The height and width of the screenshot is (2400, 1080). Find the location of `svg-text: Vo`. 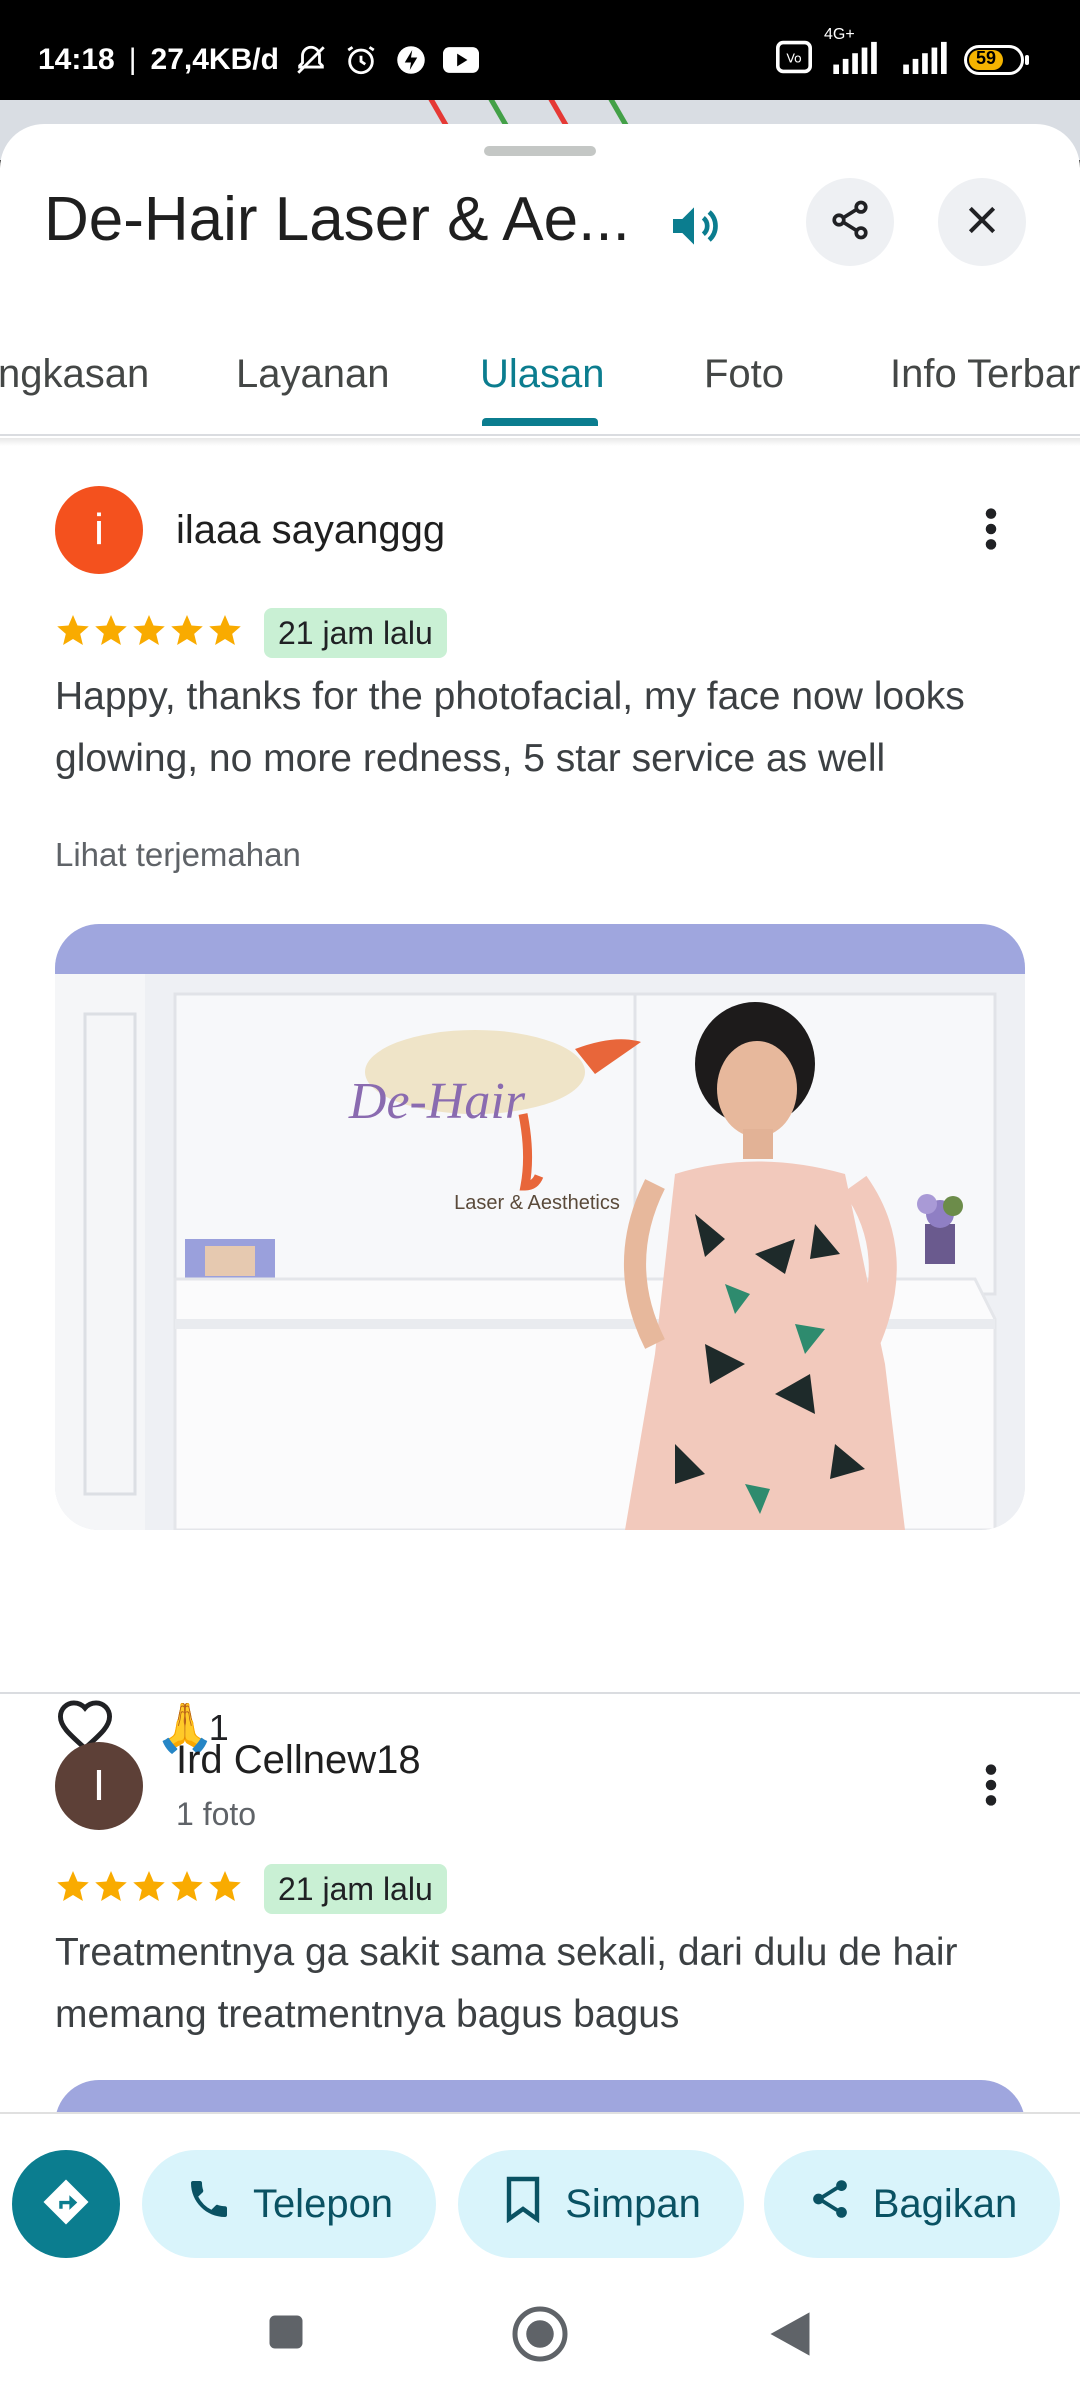

svg-text: Vo is located at coordinates (794, 57).